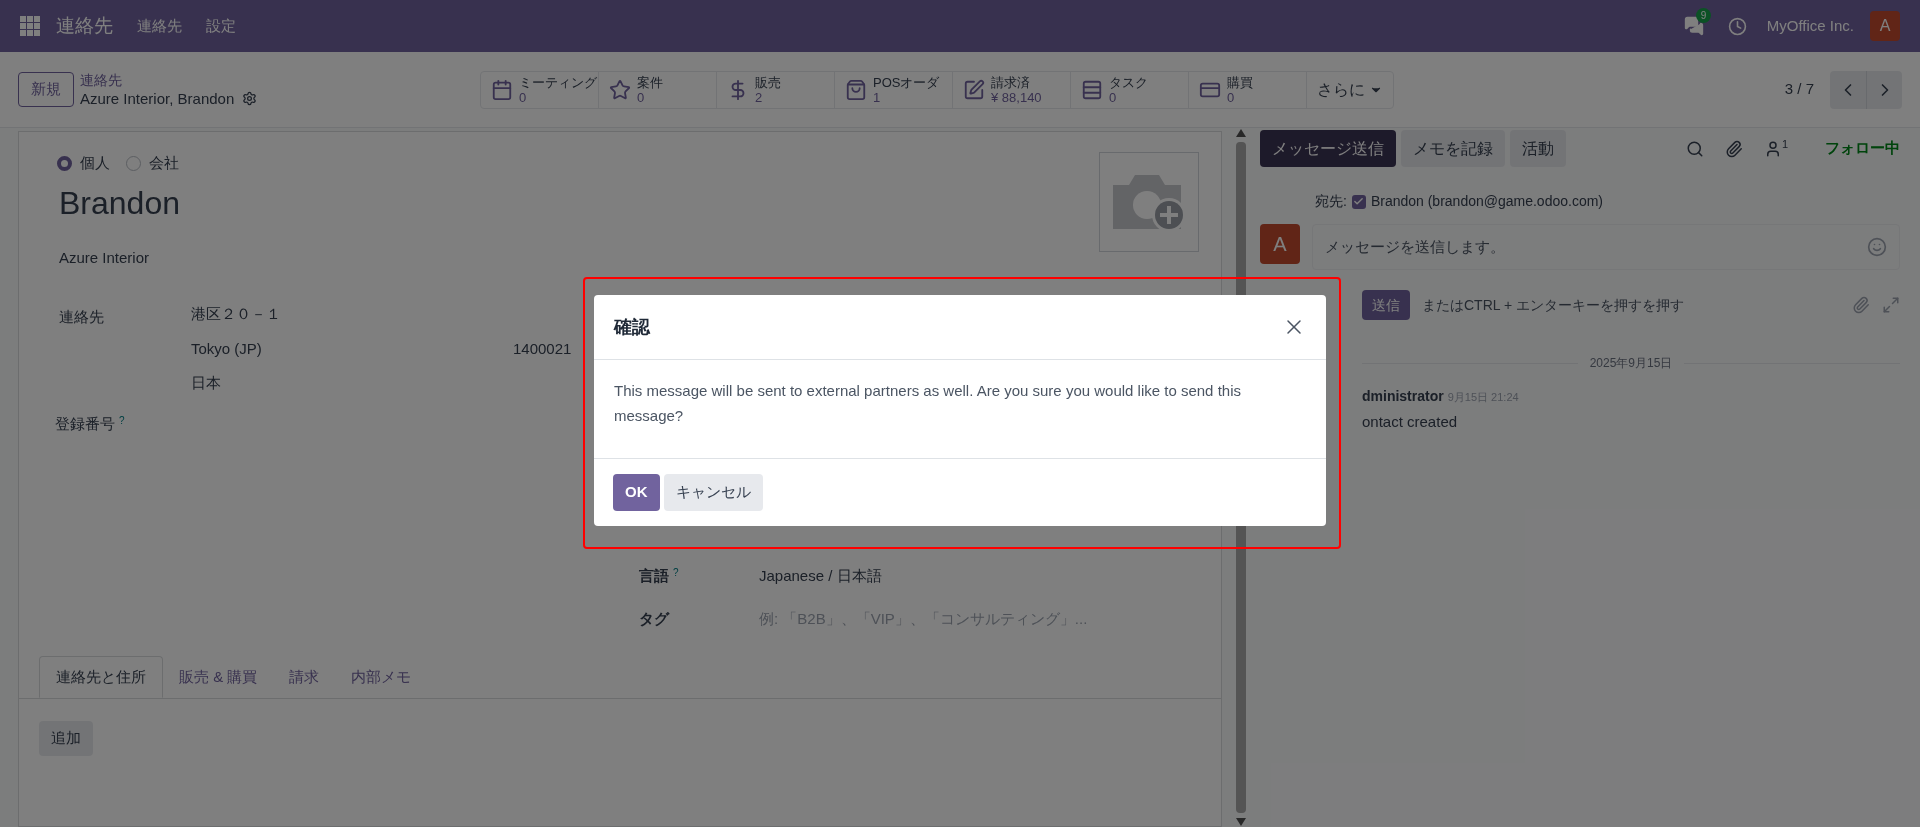  I want to click on more-button: さらに, so click(1350, 89).